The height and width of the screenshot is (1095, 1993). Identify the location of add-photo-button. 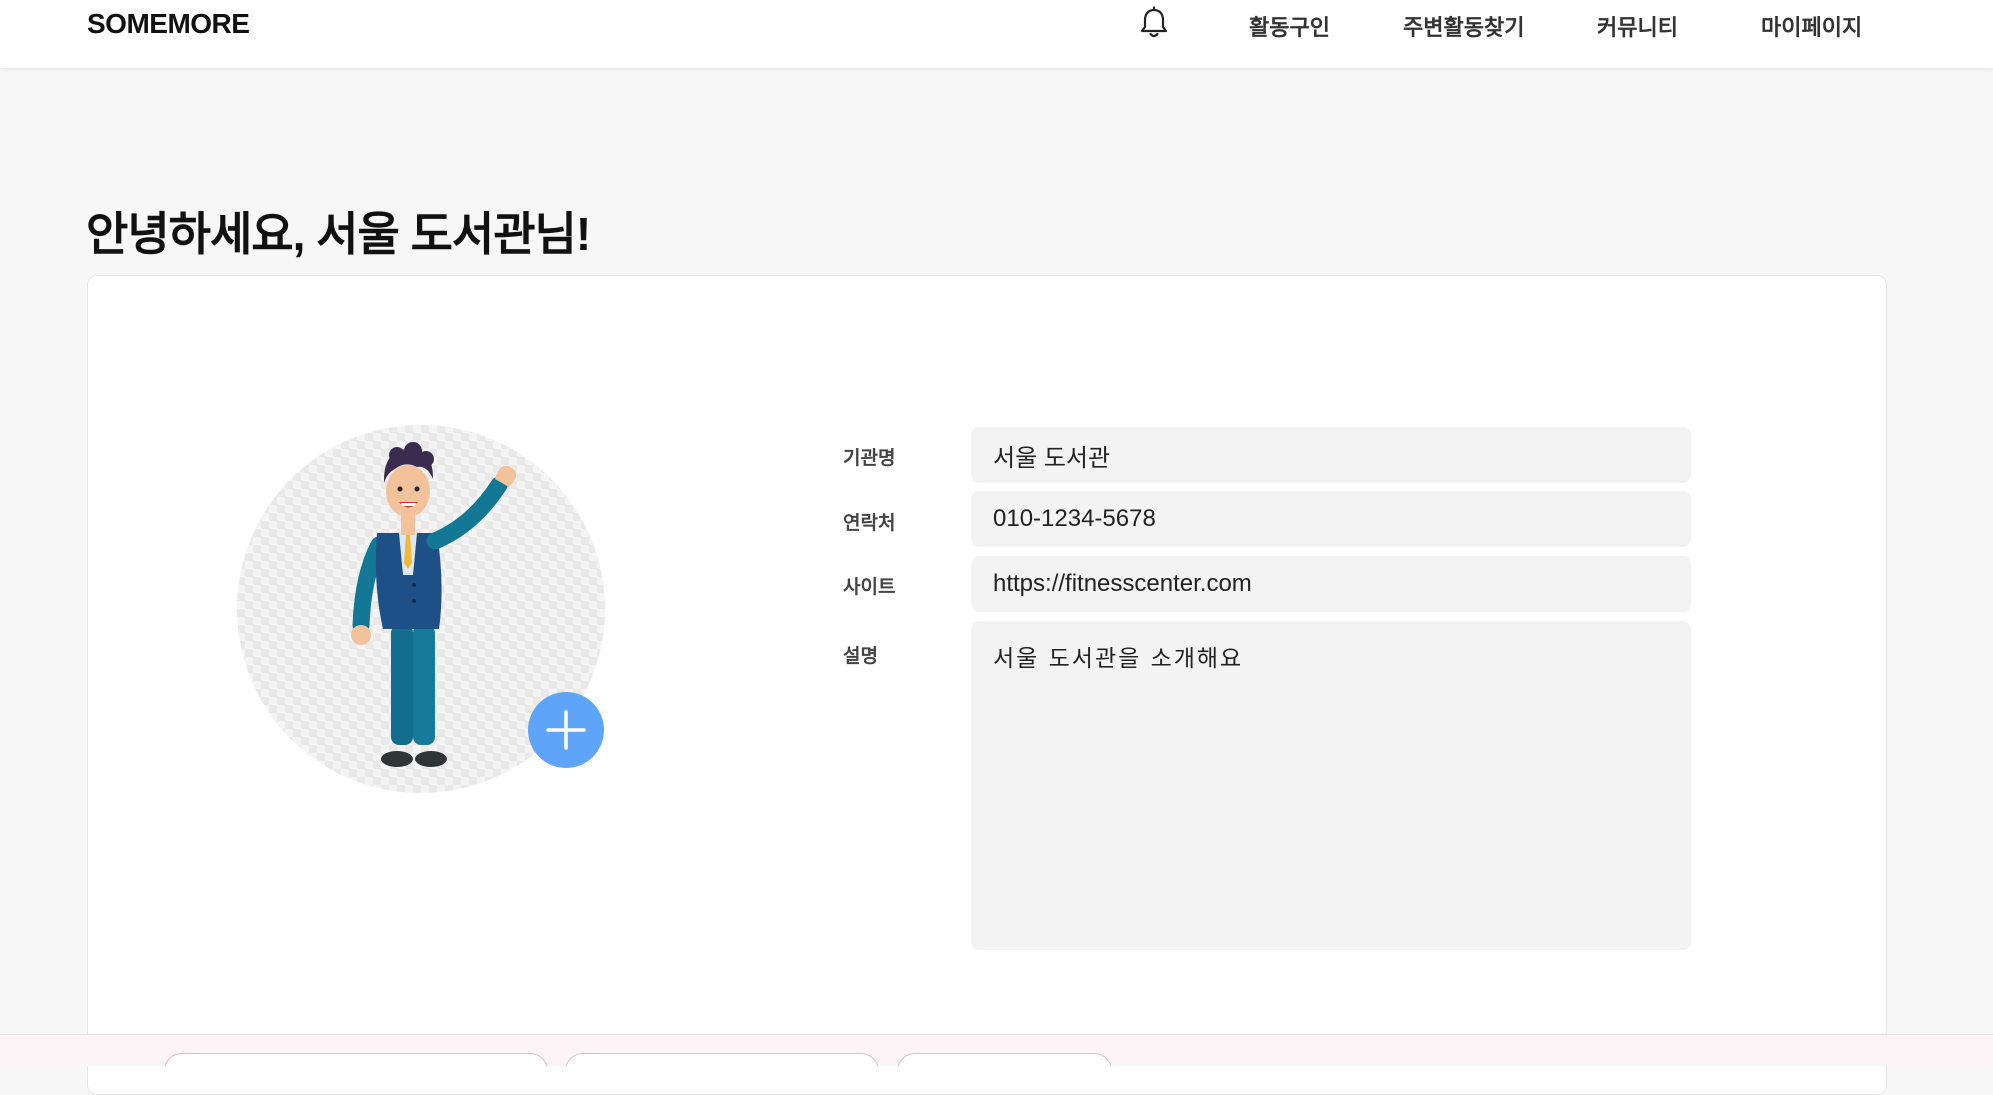
(566, 730).